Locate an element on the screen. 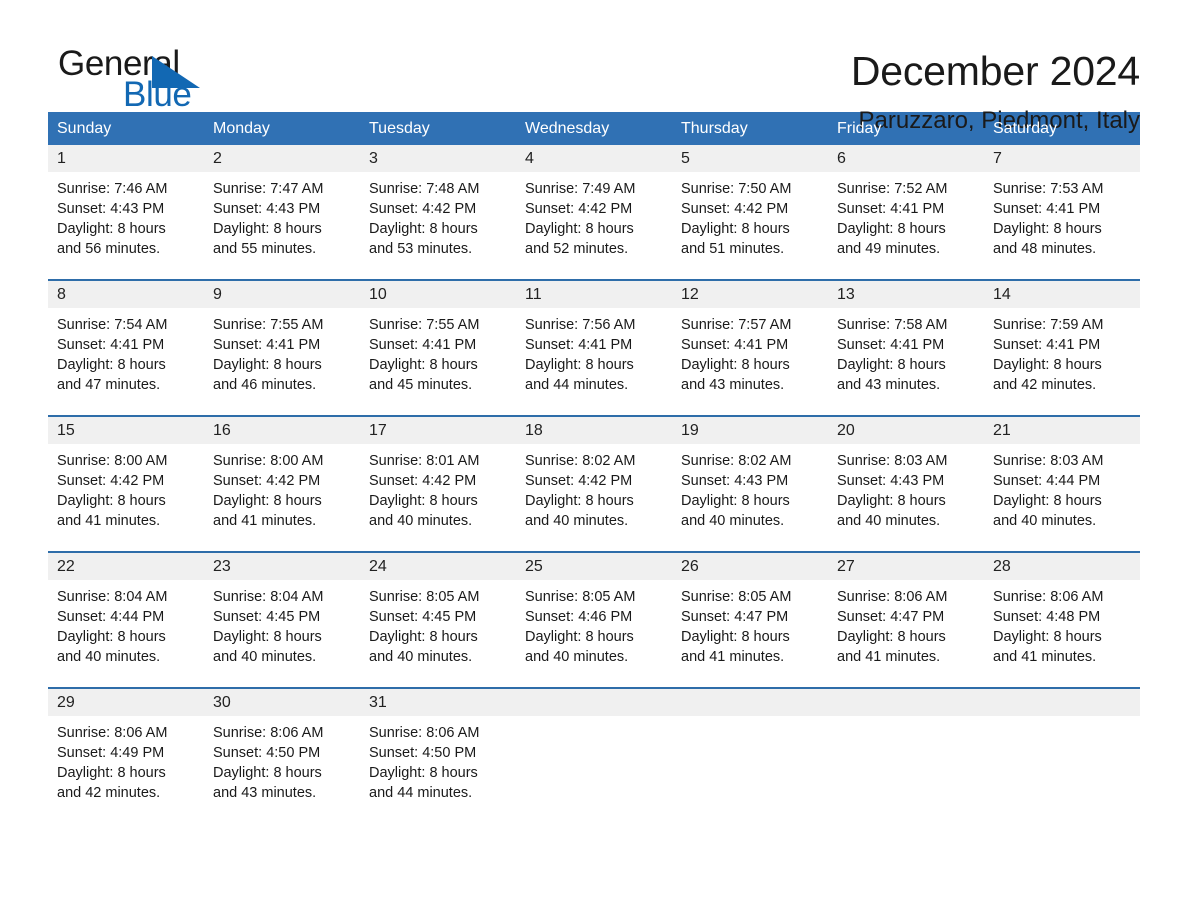  daylight-text-line2: and 46 minutes. is located at coordinates (265, 385).